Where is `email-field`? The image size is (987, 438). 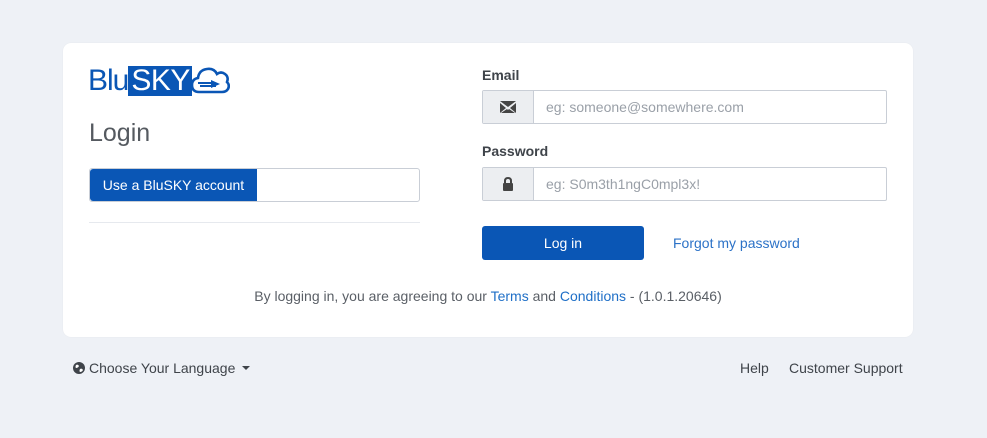 email-field is located at coordinates (710, 107).